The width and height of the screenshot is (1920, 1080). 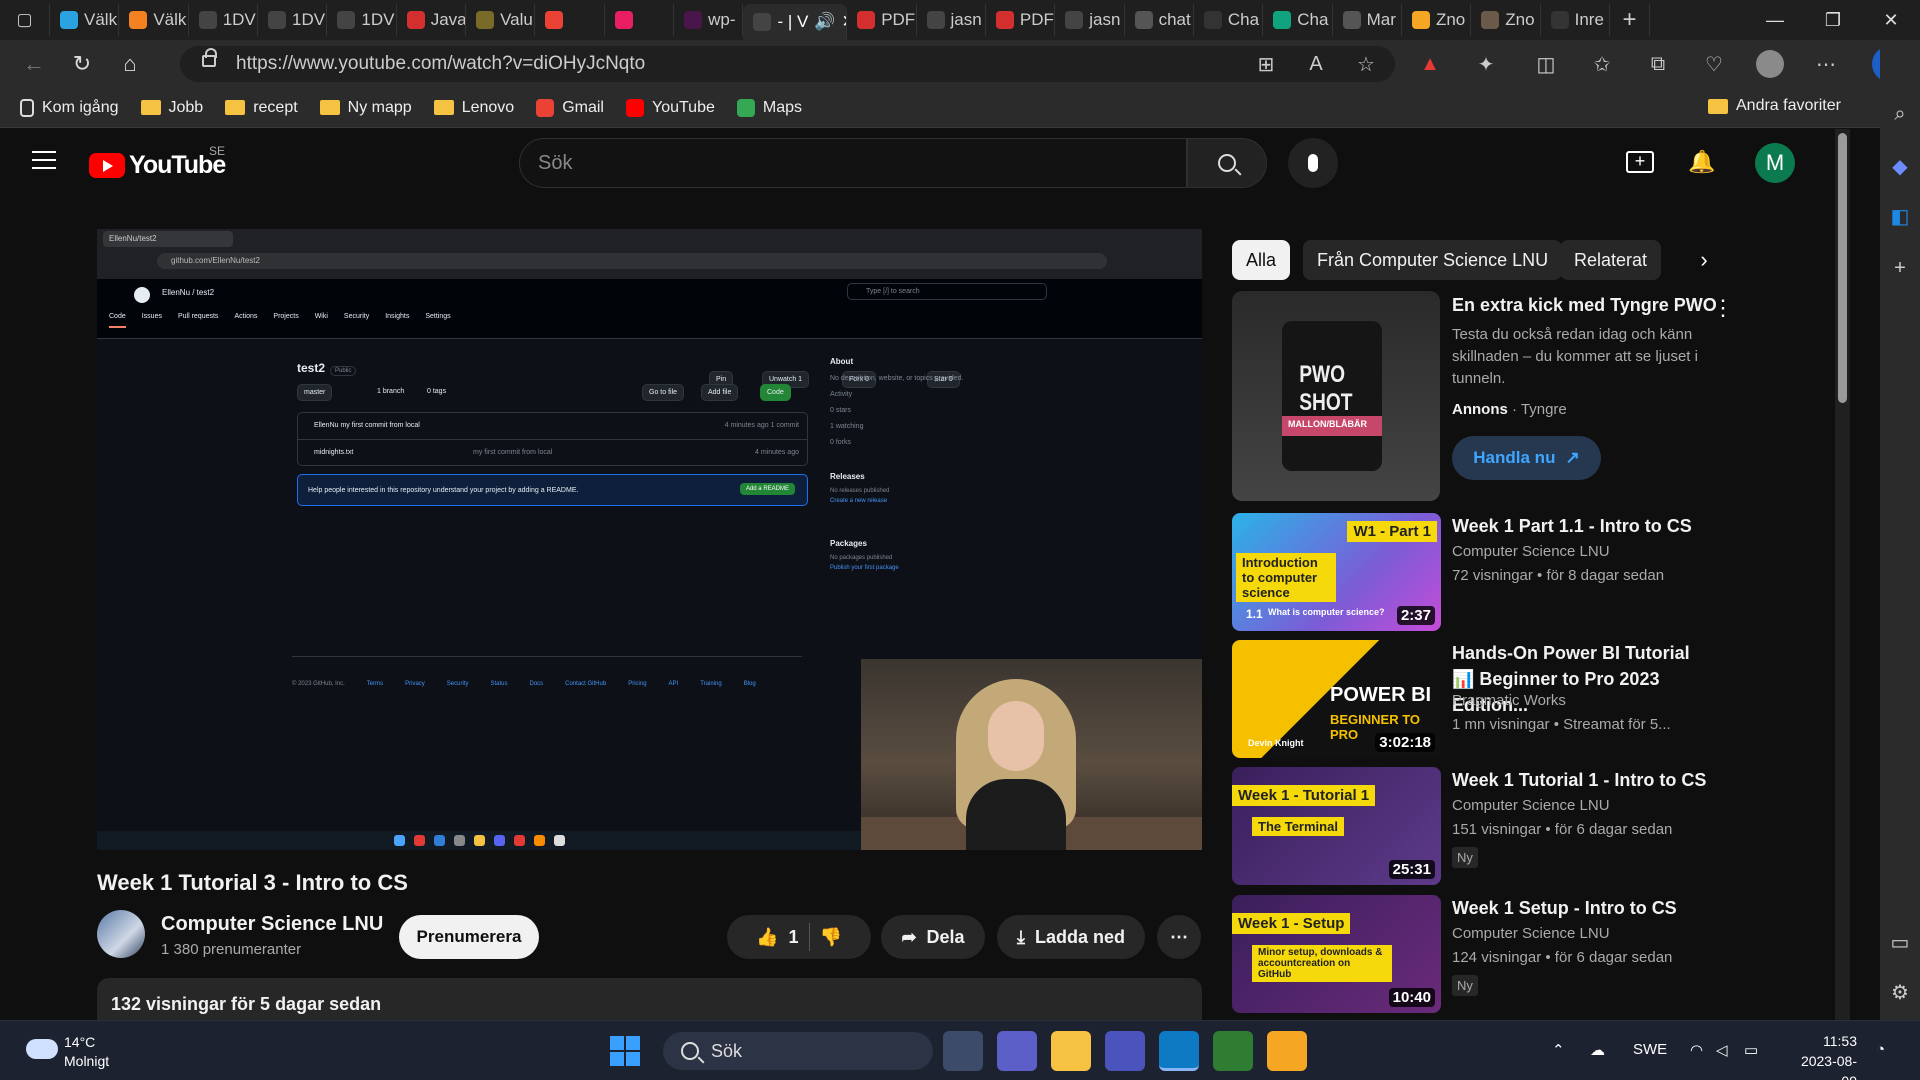 What do you see at coordinates (1071, 1051) in the screenshot?
I see `file-explorer-icon` at bounding box center [1071, 1051].